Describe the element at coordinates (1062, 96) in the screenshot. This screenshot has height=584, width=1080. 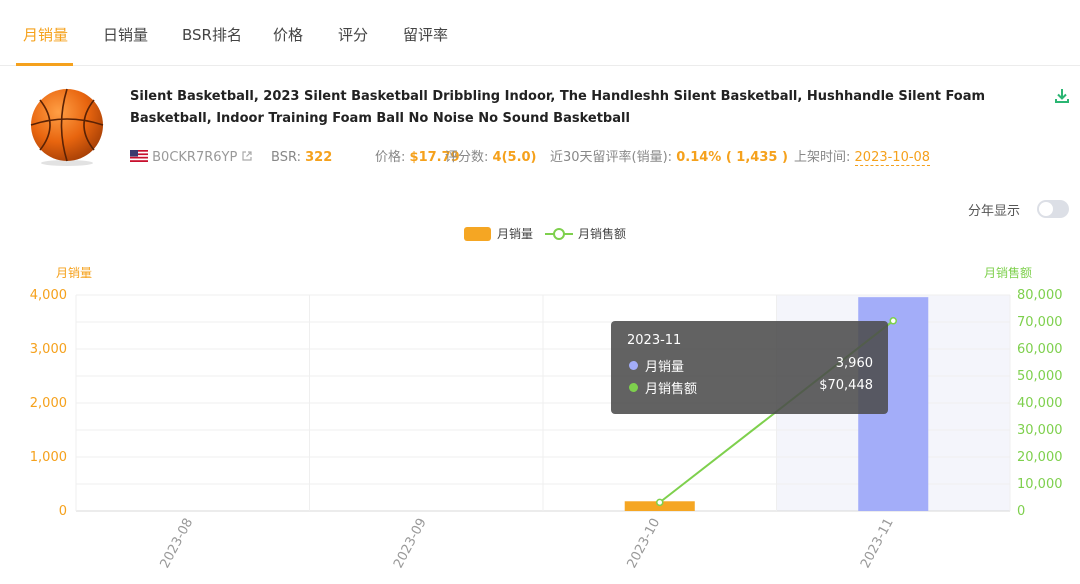
I see `download-icon` at that location.